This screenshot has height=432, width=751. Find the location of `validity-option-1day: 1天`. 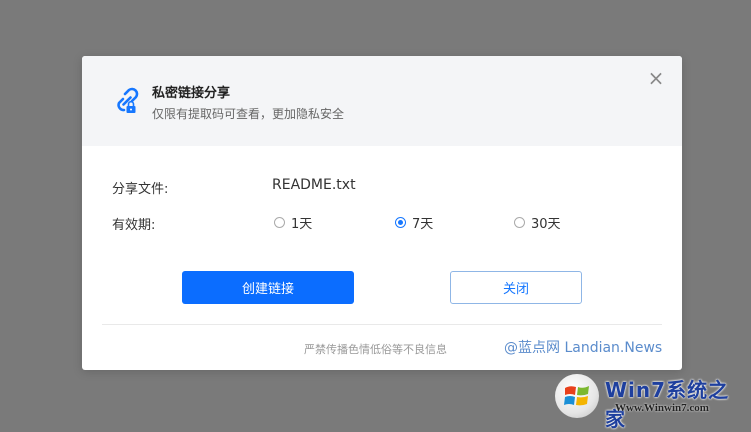

validity-option-1day: 1天 is located at coordinates (293, 223).